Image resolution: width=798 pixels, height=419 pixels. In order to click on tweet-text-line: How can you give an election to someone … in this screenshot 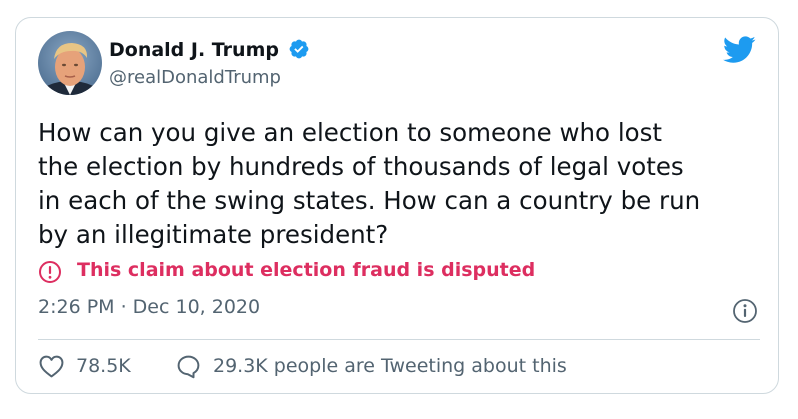, I will do `click(350, 132)`.